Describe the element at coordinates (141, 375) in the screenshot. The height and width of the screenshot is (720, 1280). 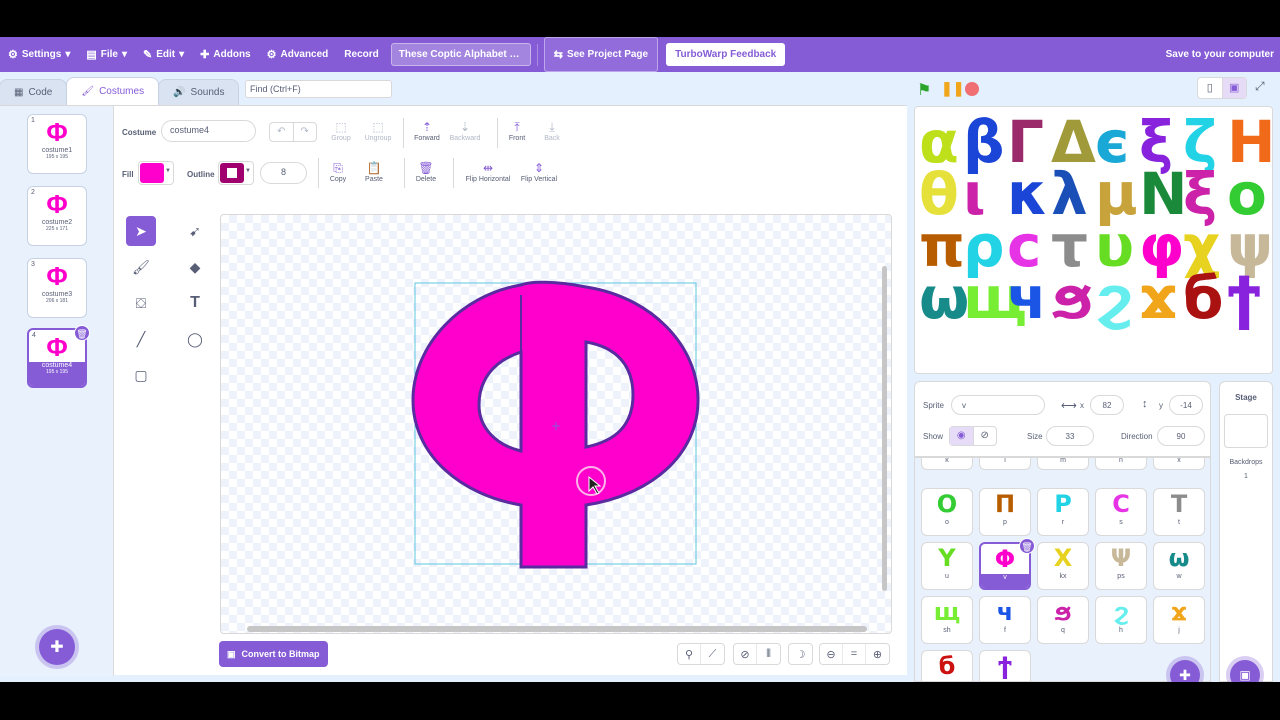
I see `rectangle-tool: ▢` at that location.